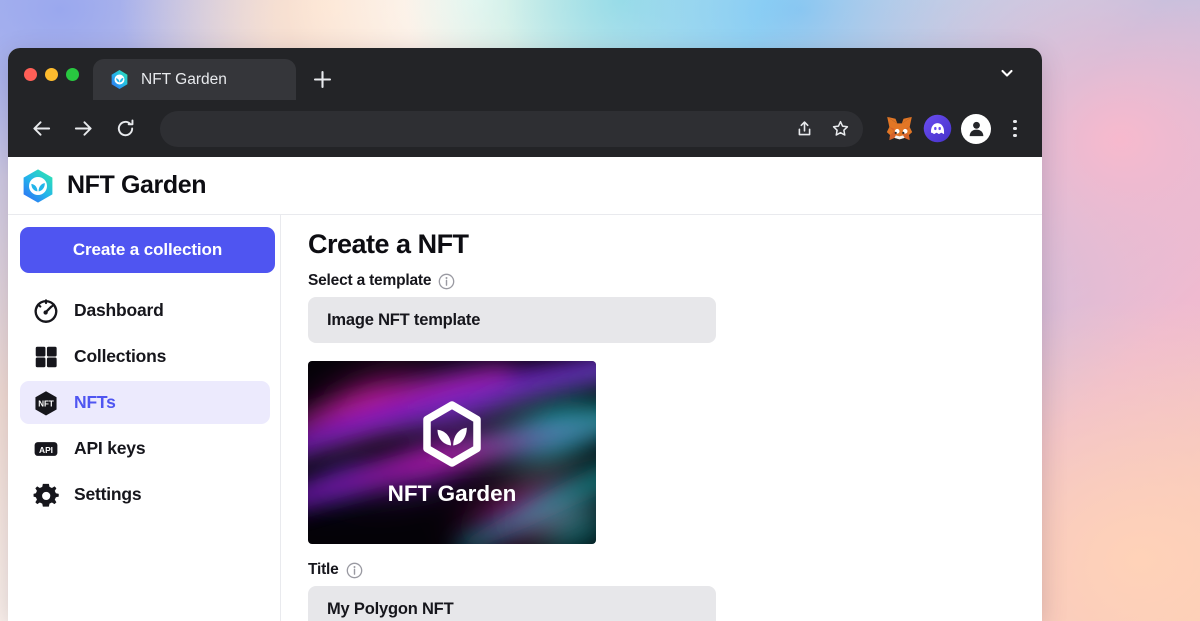  What do you see at coordinates (137, 185) in the screenshot?
I see `app-brand-name: NFT Garden` at bounding box center [137, 185].